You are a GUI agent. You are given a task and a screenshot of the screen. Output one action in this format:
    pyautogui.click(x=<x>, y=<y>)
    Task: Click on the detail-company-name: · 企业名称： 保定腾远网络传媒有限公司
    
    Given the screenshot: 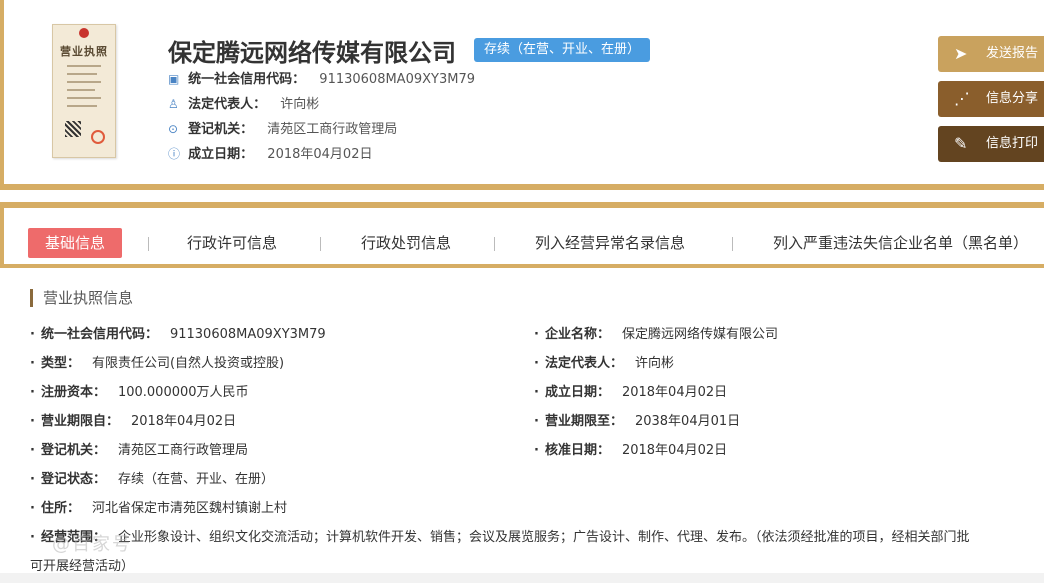 What is the action you would take?
    pyautogui.click(x=656, y=334)
    